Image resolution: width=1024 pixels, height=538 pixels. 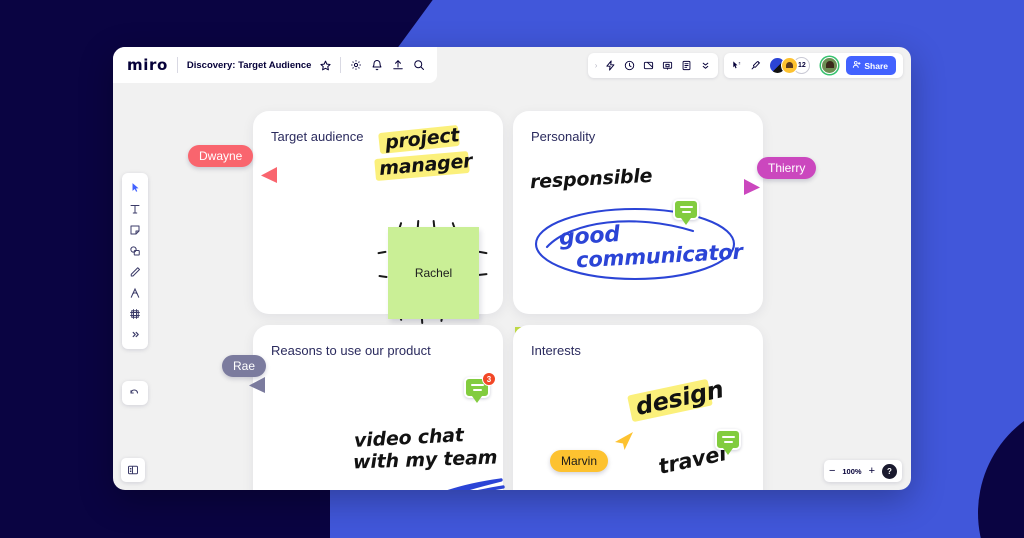 What do you see at coordinates (135, 313) in the screenshot?
I see `frame-tool` at bounding box center [135, 313].